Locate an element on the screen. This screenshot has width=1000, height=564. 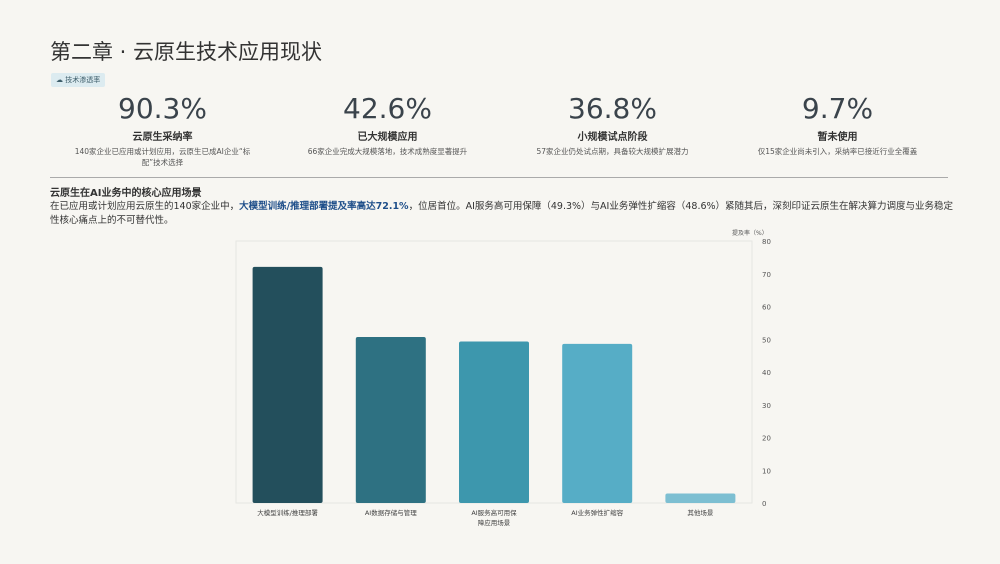
x-tick-label: AI服务高可用保 is located at coordinates (494, 512).